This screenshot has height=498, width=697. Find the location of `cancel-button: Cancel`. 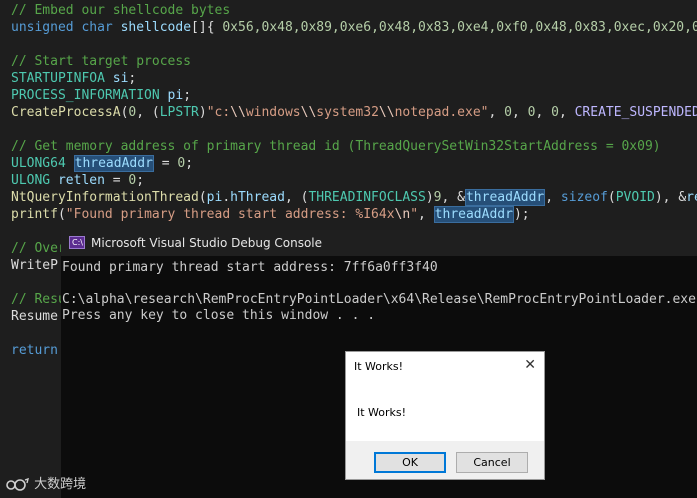

cancel-button: Cancel is located at coordinates (492, 462).